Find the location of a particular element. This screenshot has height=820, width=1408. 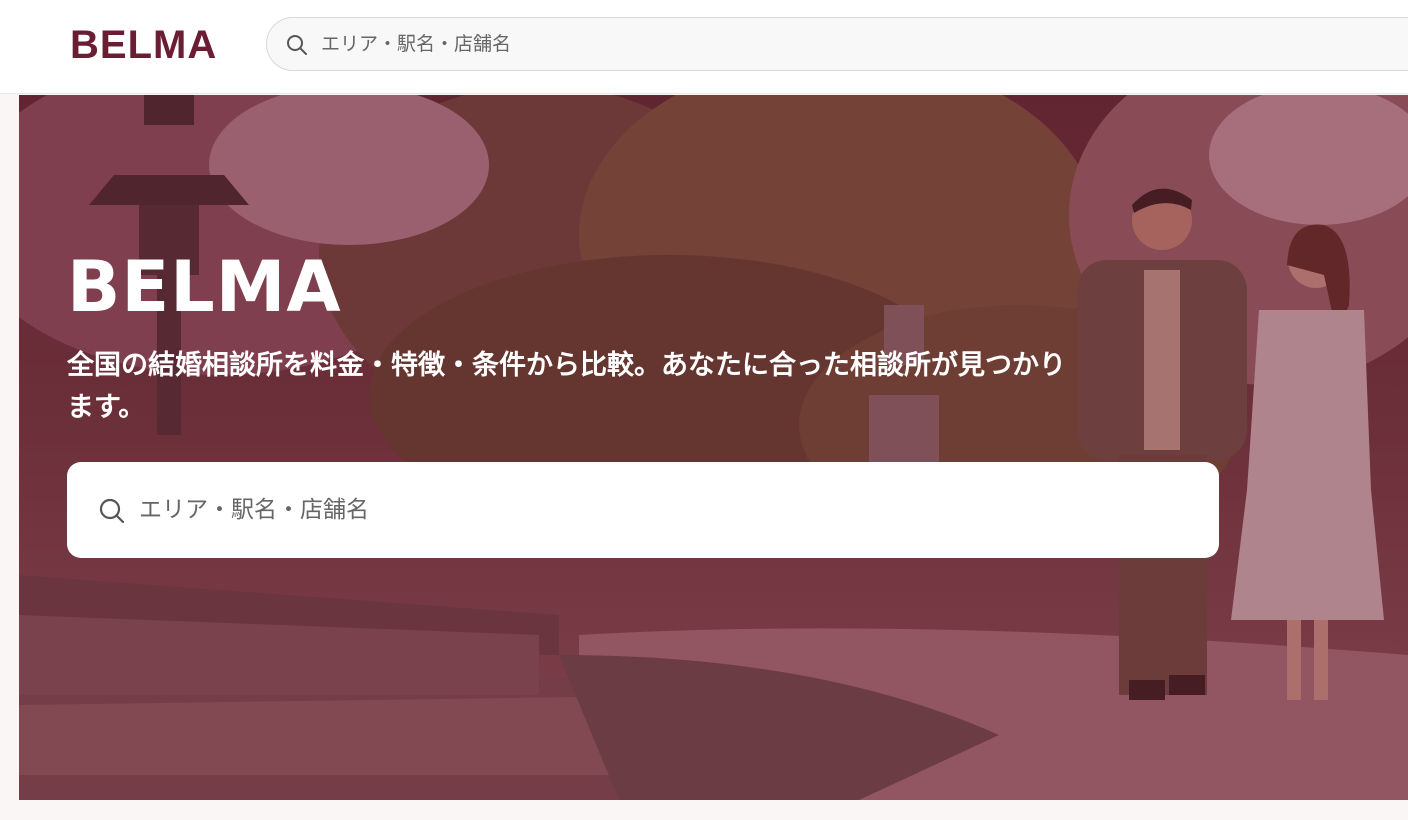

header-search-bar is located at coordinates (837, 44).